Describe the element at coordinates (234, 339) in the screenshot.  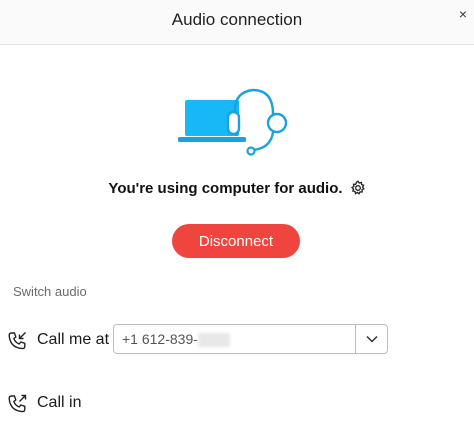
I see `phone-number-input` at that location.